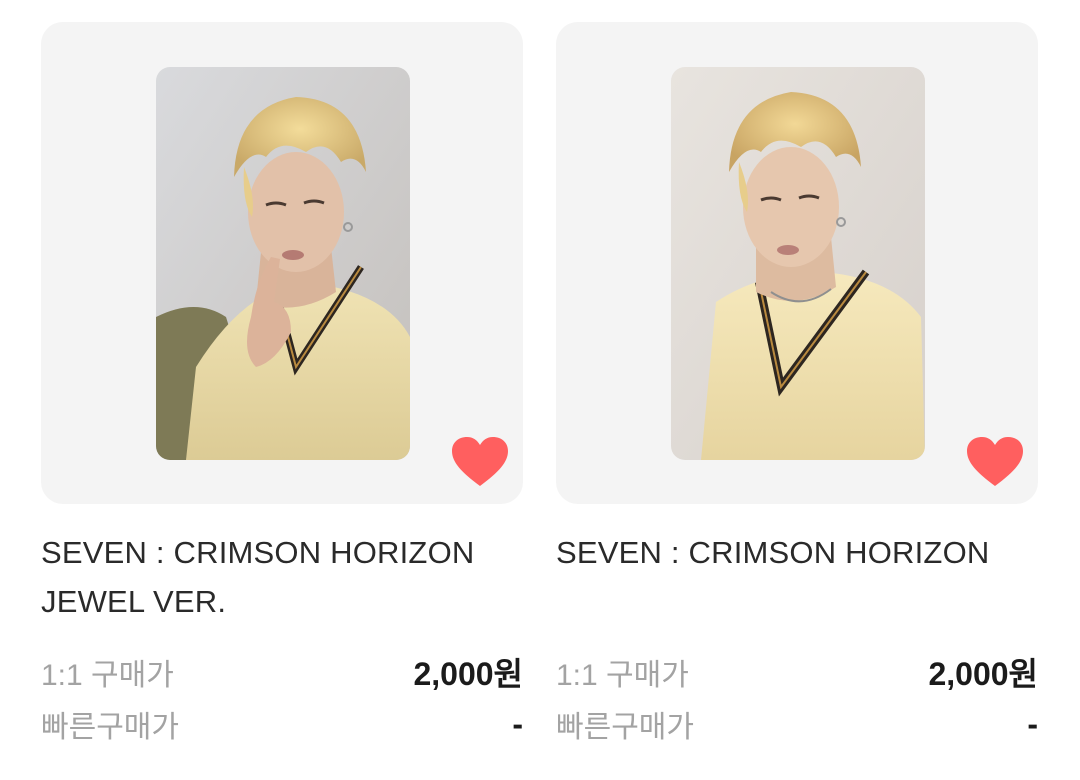 The width and height of the screenshot is (1080, 780). I want to click on product-title: SEVEN : CRIMSON HORIZON JEWEL VER., so click(282, 577).